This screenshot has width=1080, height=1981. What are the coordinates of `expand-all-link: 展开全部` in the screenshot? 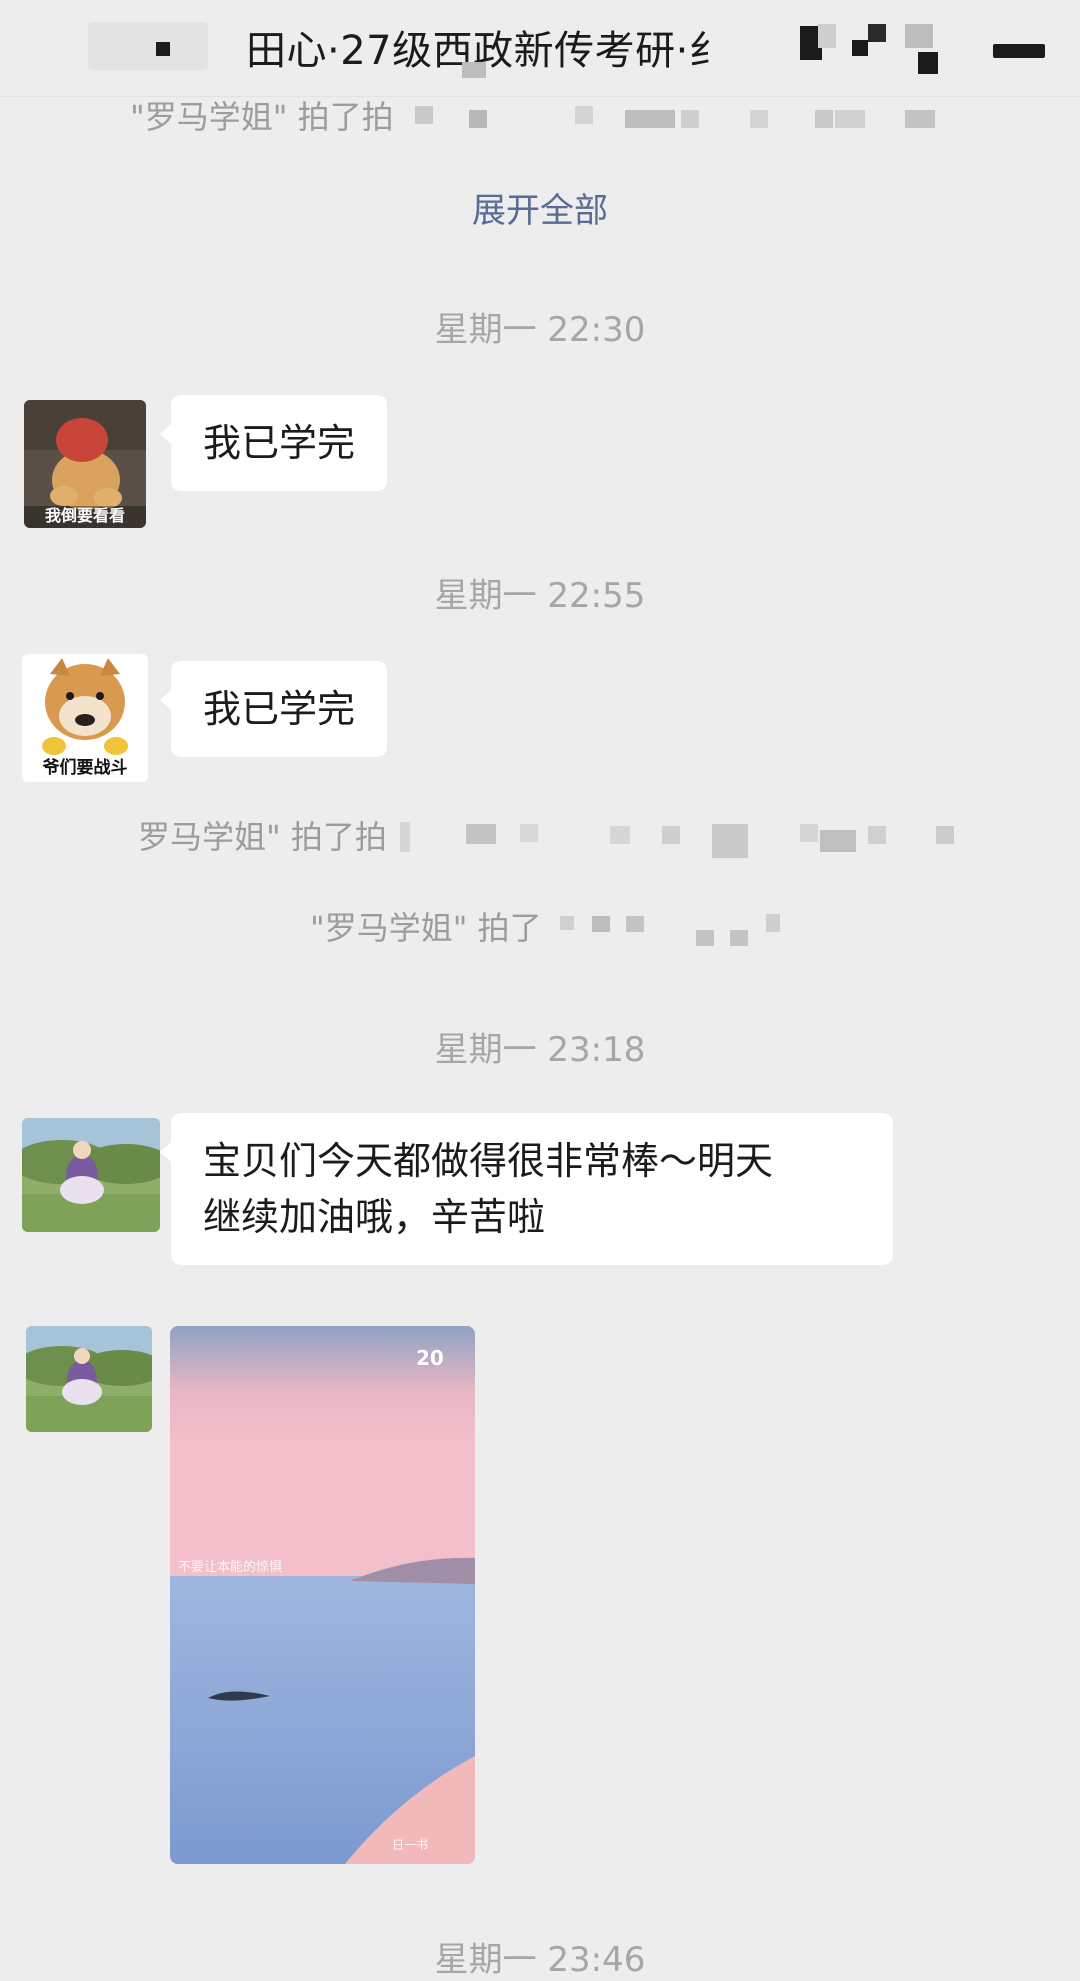 It's located at (540, 207).